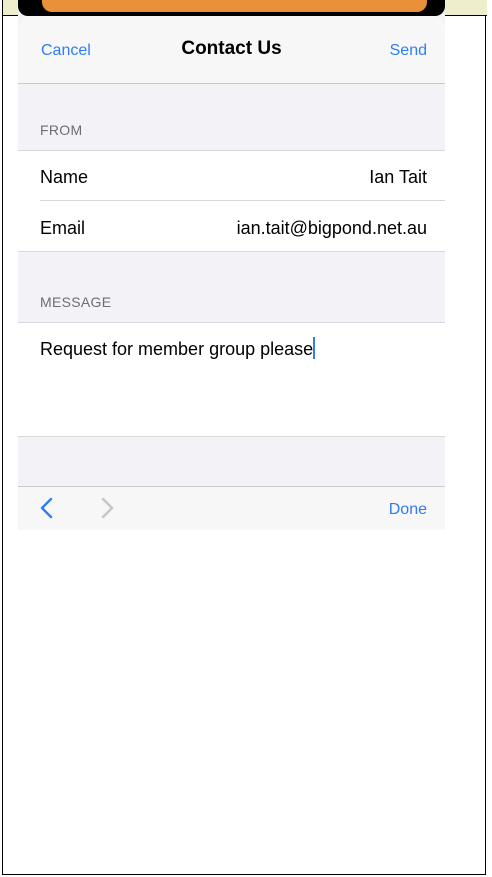 The image size is (492, 877). Describe the element at coordinates (408, 51) in the screenshot. I see `send-button: Send` at that location.